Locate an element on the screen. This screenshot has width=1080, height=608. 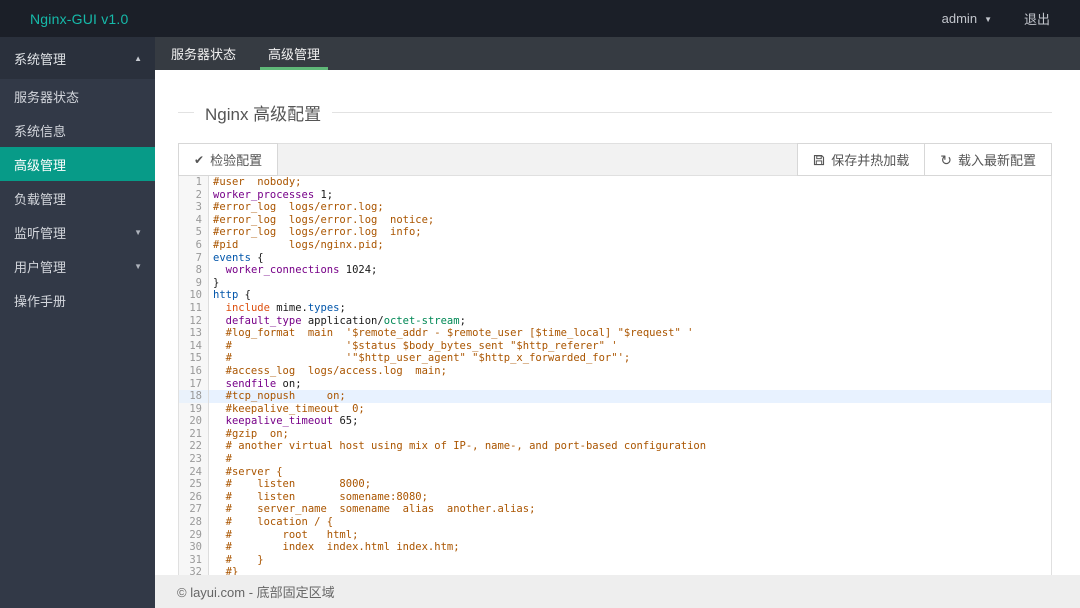
code-line: 21 #gzip on; is located at coordinates (615, 434).